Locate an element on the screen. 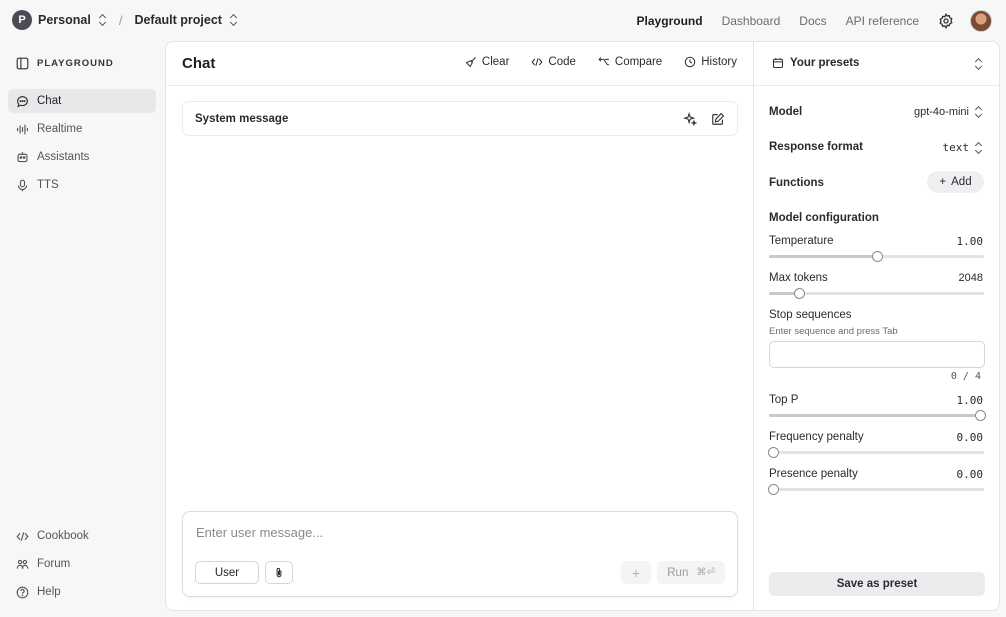  top-p-value: 1.00 is located at coordinates (970, 400).